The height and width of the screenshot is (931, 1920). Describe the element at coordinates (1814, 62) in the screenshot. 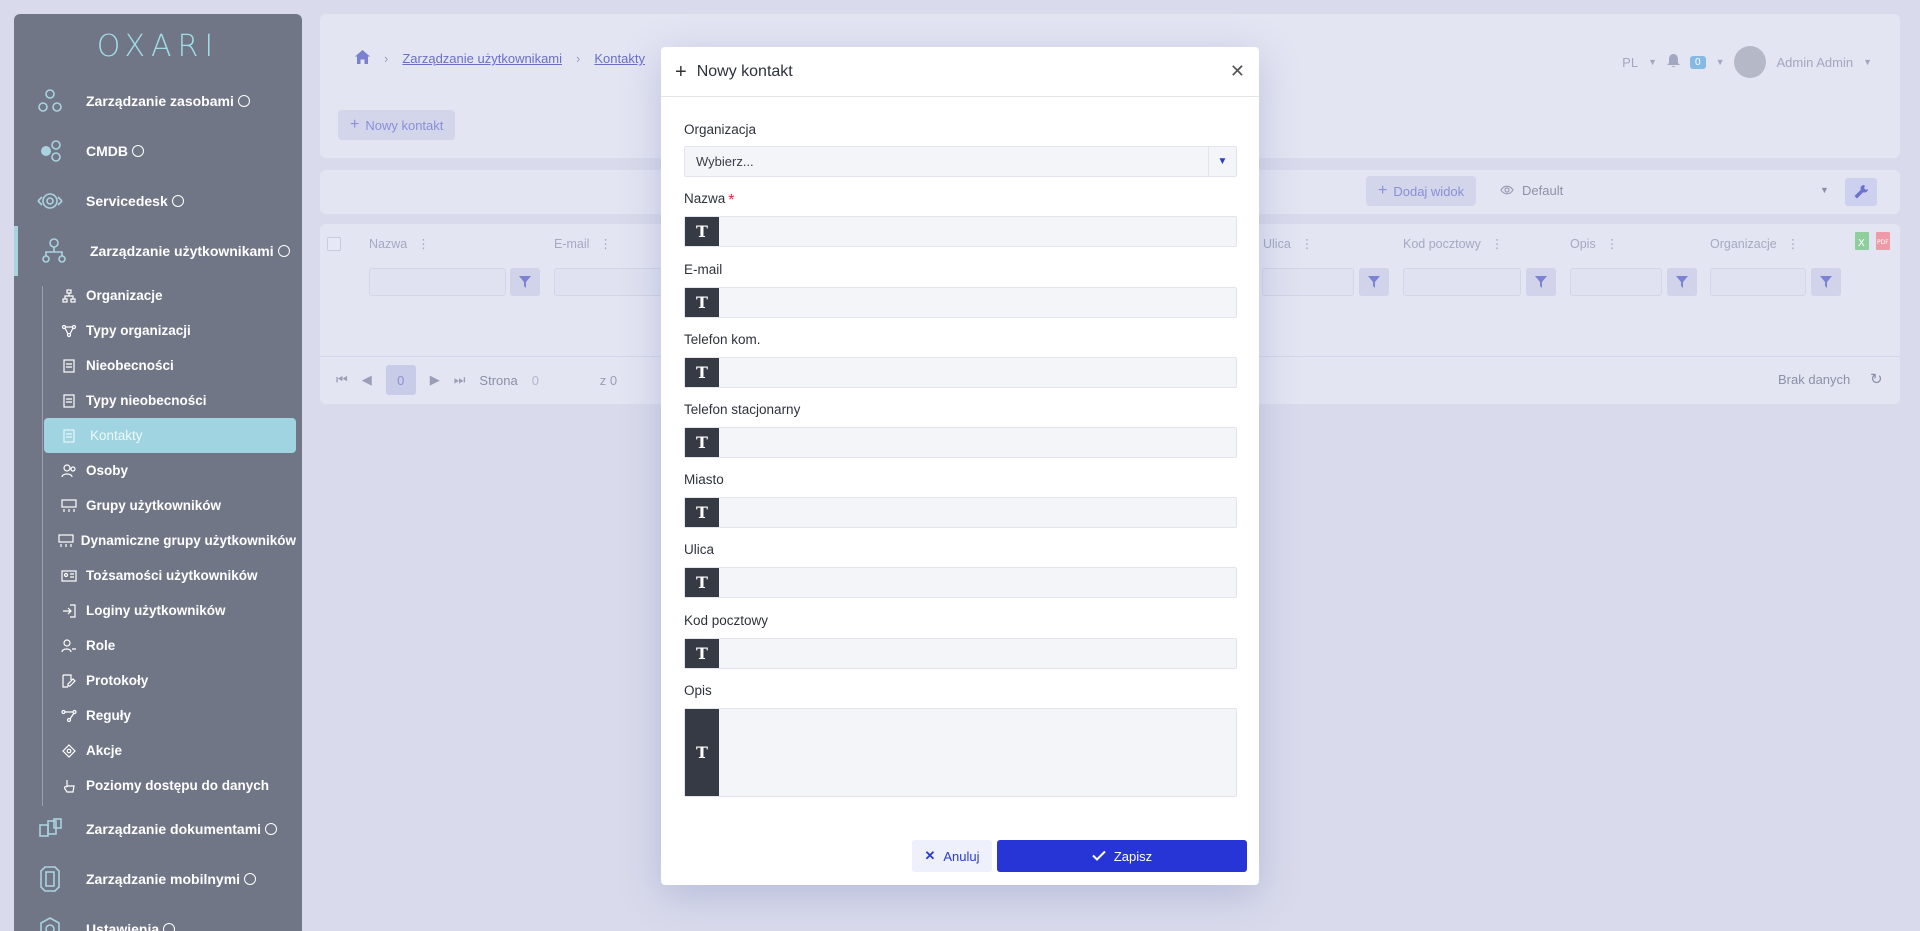

I see `user-name: Admin Admin` at that location.